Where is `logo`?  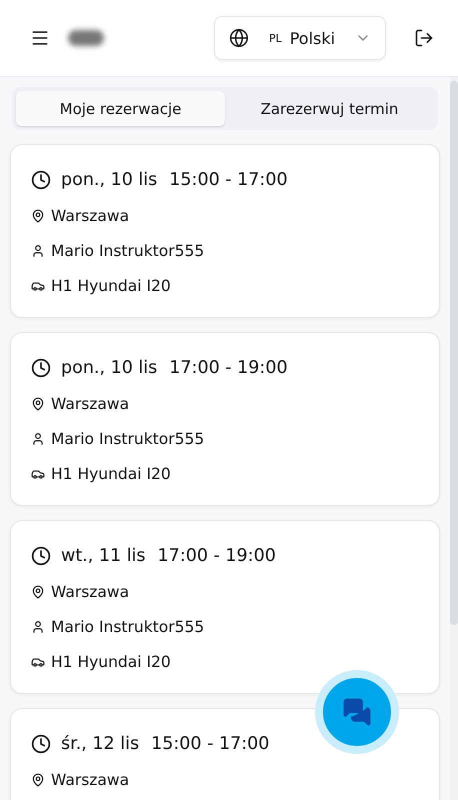 logo is located at coordinates (86, 38).